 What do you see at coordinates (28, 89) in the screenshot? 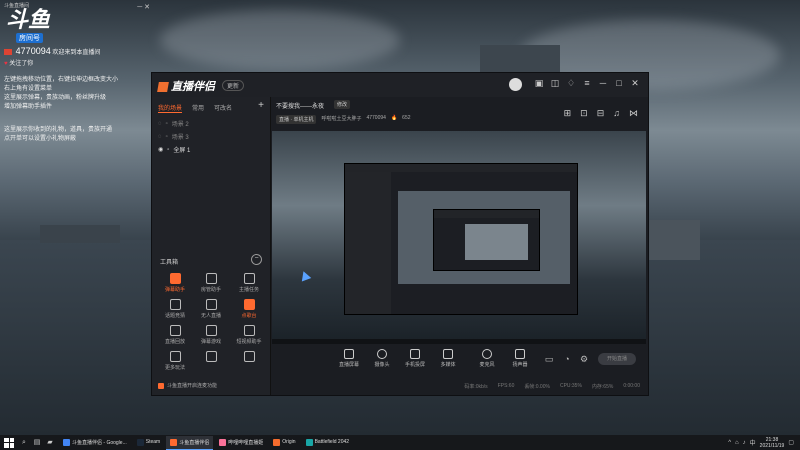
I see `tip-line: 右上角有设置菜单` at bounding box center [28, 89].